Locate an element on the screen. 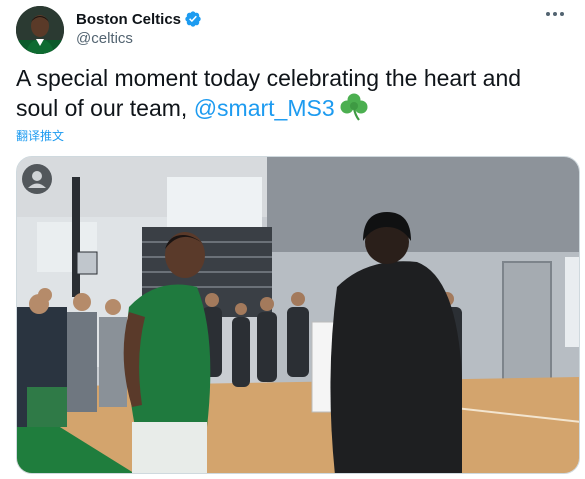 The height and width of the screenshot is (479, 585). translate-tweet-link: 翻译推文 is located at coordinates (40, 135).